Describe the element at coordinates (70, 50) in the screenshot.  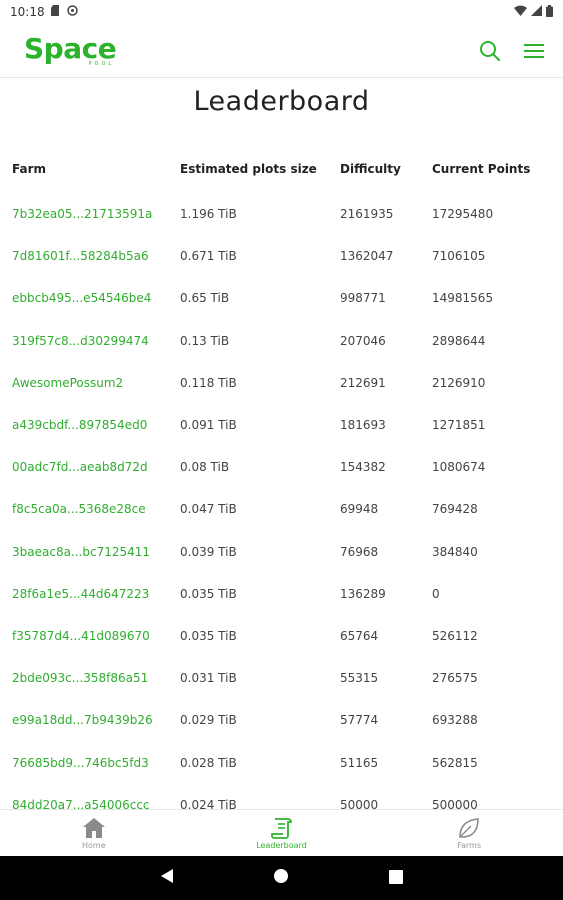
I see `app-logo: Space POOL` at that location.